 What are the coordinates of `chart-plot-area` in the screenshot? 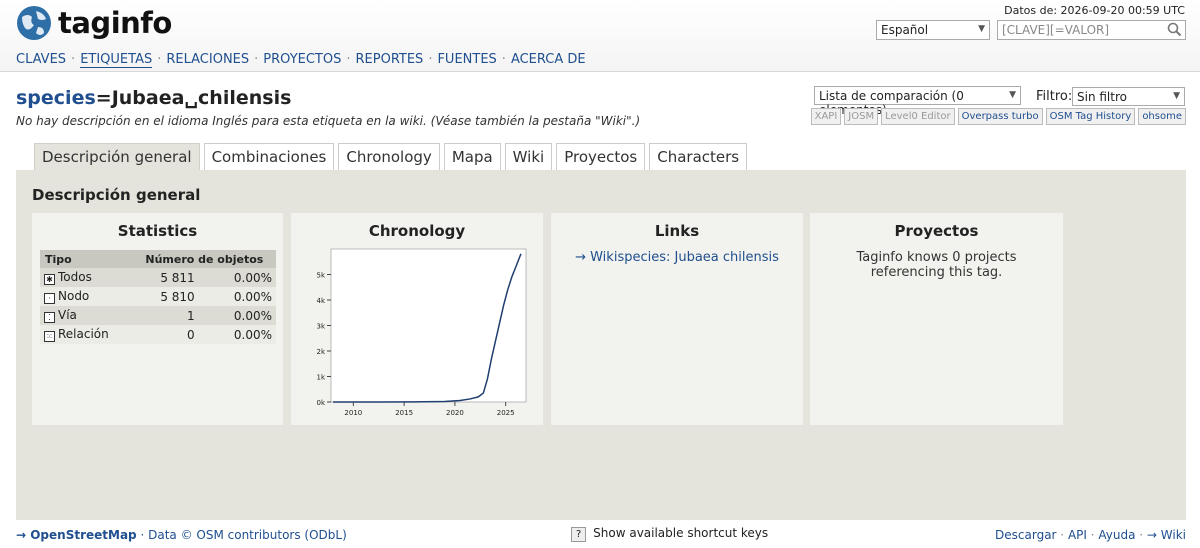 It's located at (428, 325).